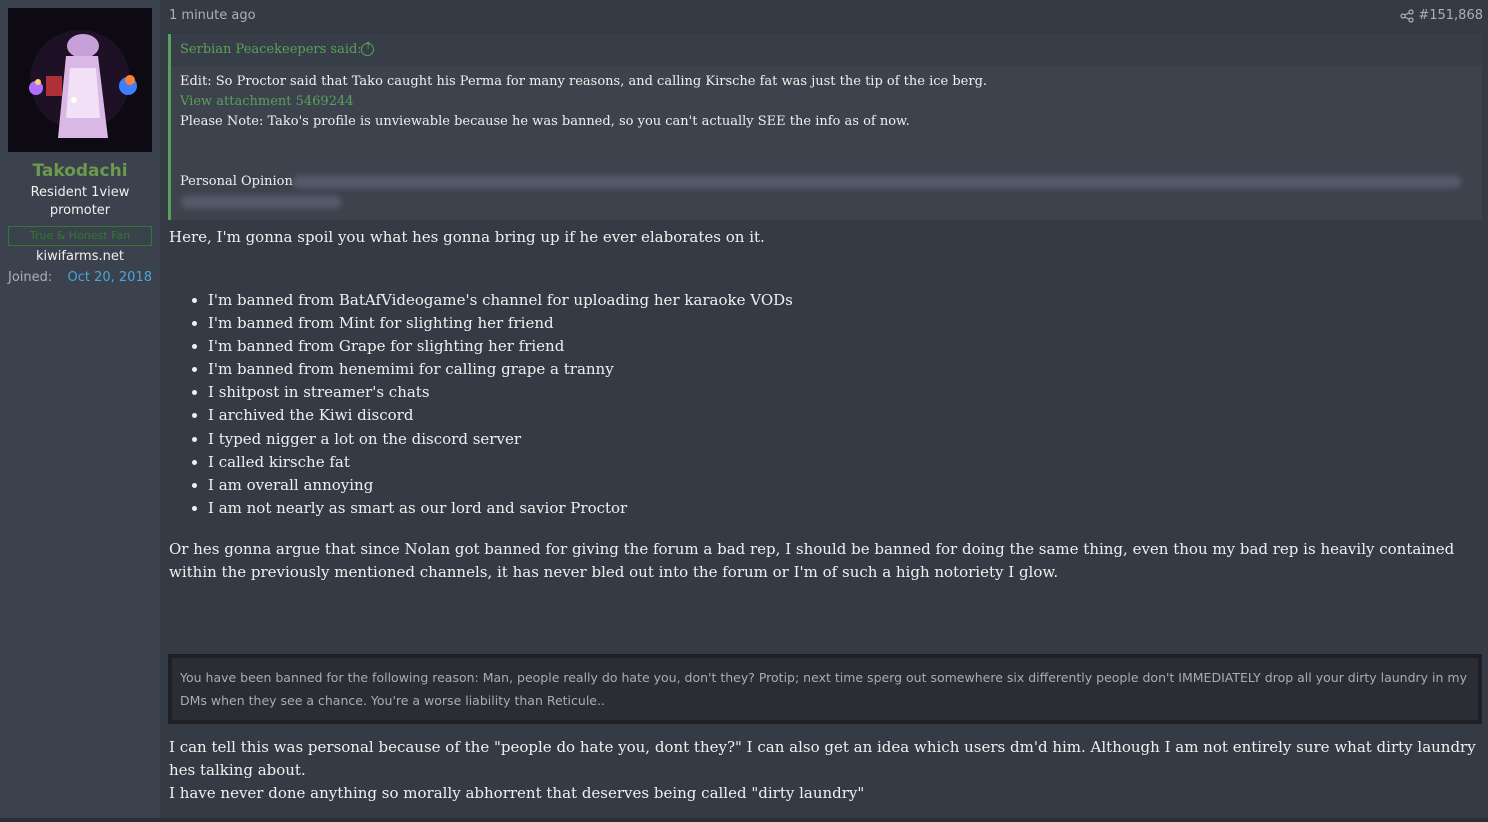 The width and height of the screenshot is (1488, 822). What do you see at coordinates (80, 171) in the screenshot?
I see `username: Takodachi` at bounding box center [80, 171].